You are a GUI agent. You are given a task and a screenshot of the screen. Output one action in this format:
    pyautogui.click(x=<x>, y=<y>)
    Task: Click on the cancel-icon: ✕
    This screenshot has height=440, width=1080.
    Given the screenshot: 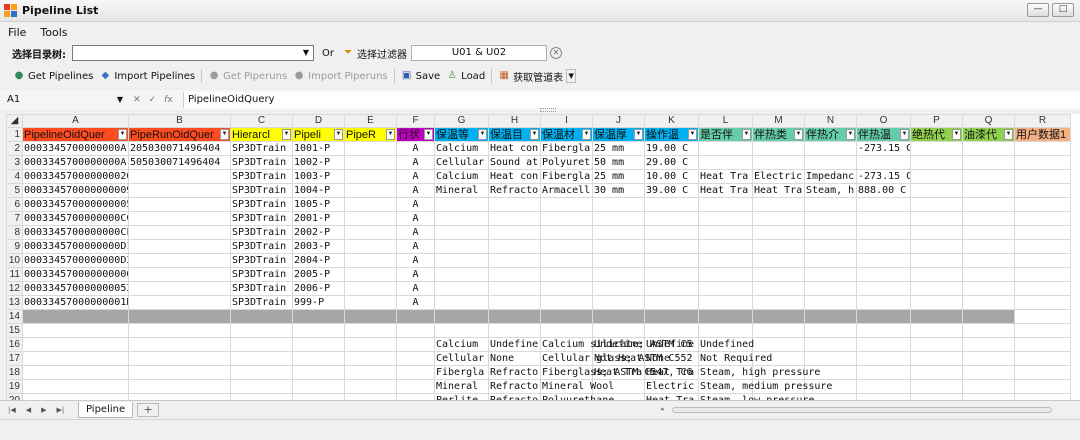 What is the action you would take?
    pyautogui.click(x=137, y=100)
    